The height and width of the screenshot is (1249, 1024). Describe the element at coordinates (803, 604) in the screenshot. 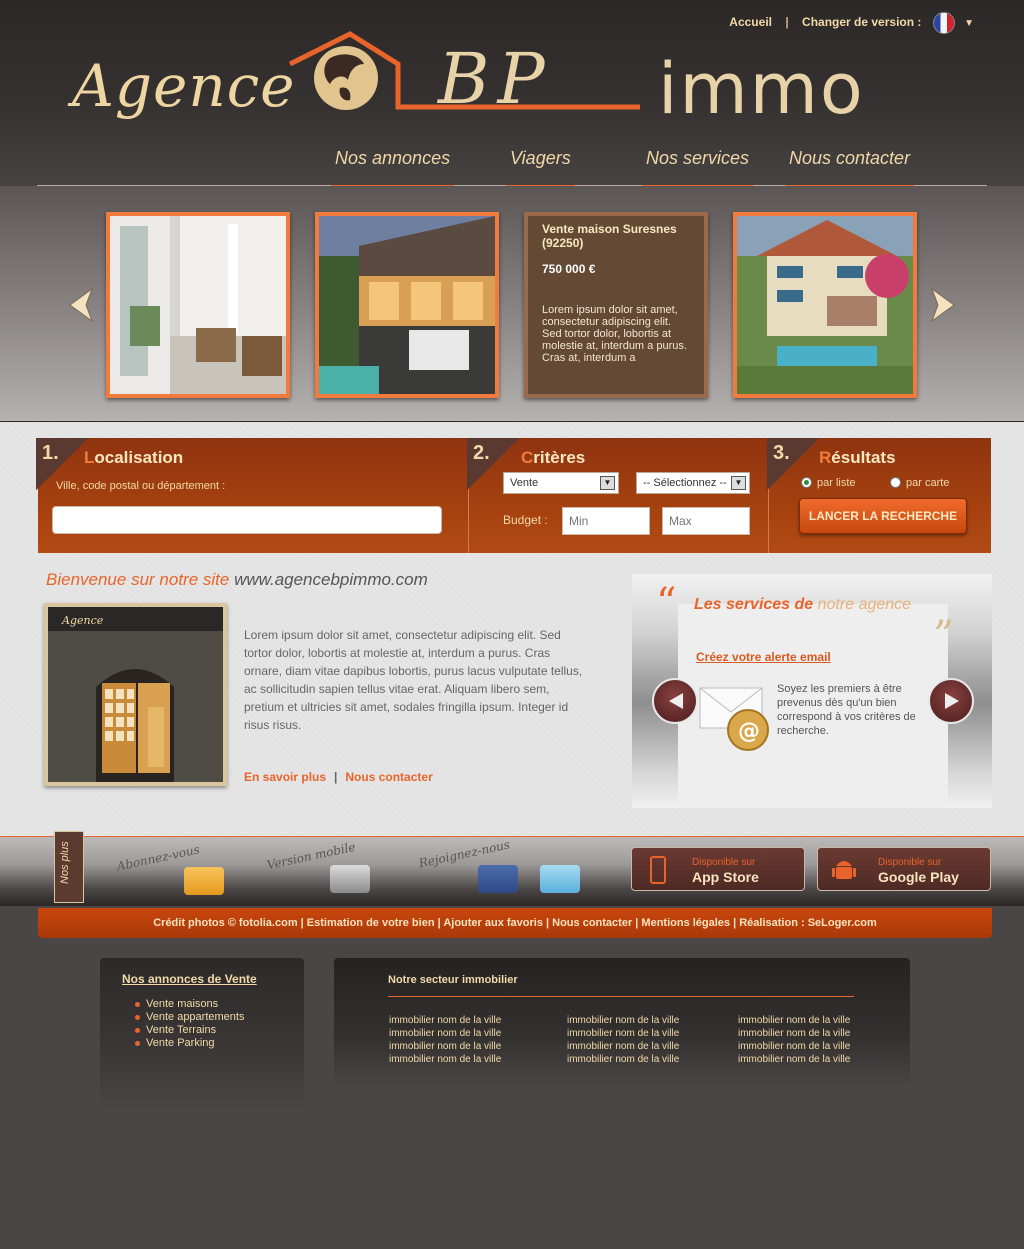

I see `services-title: Les services de notre agence` at that location.